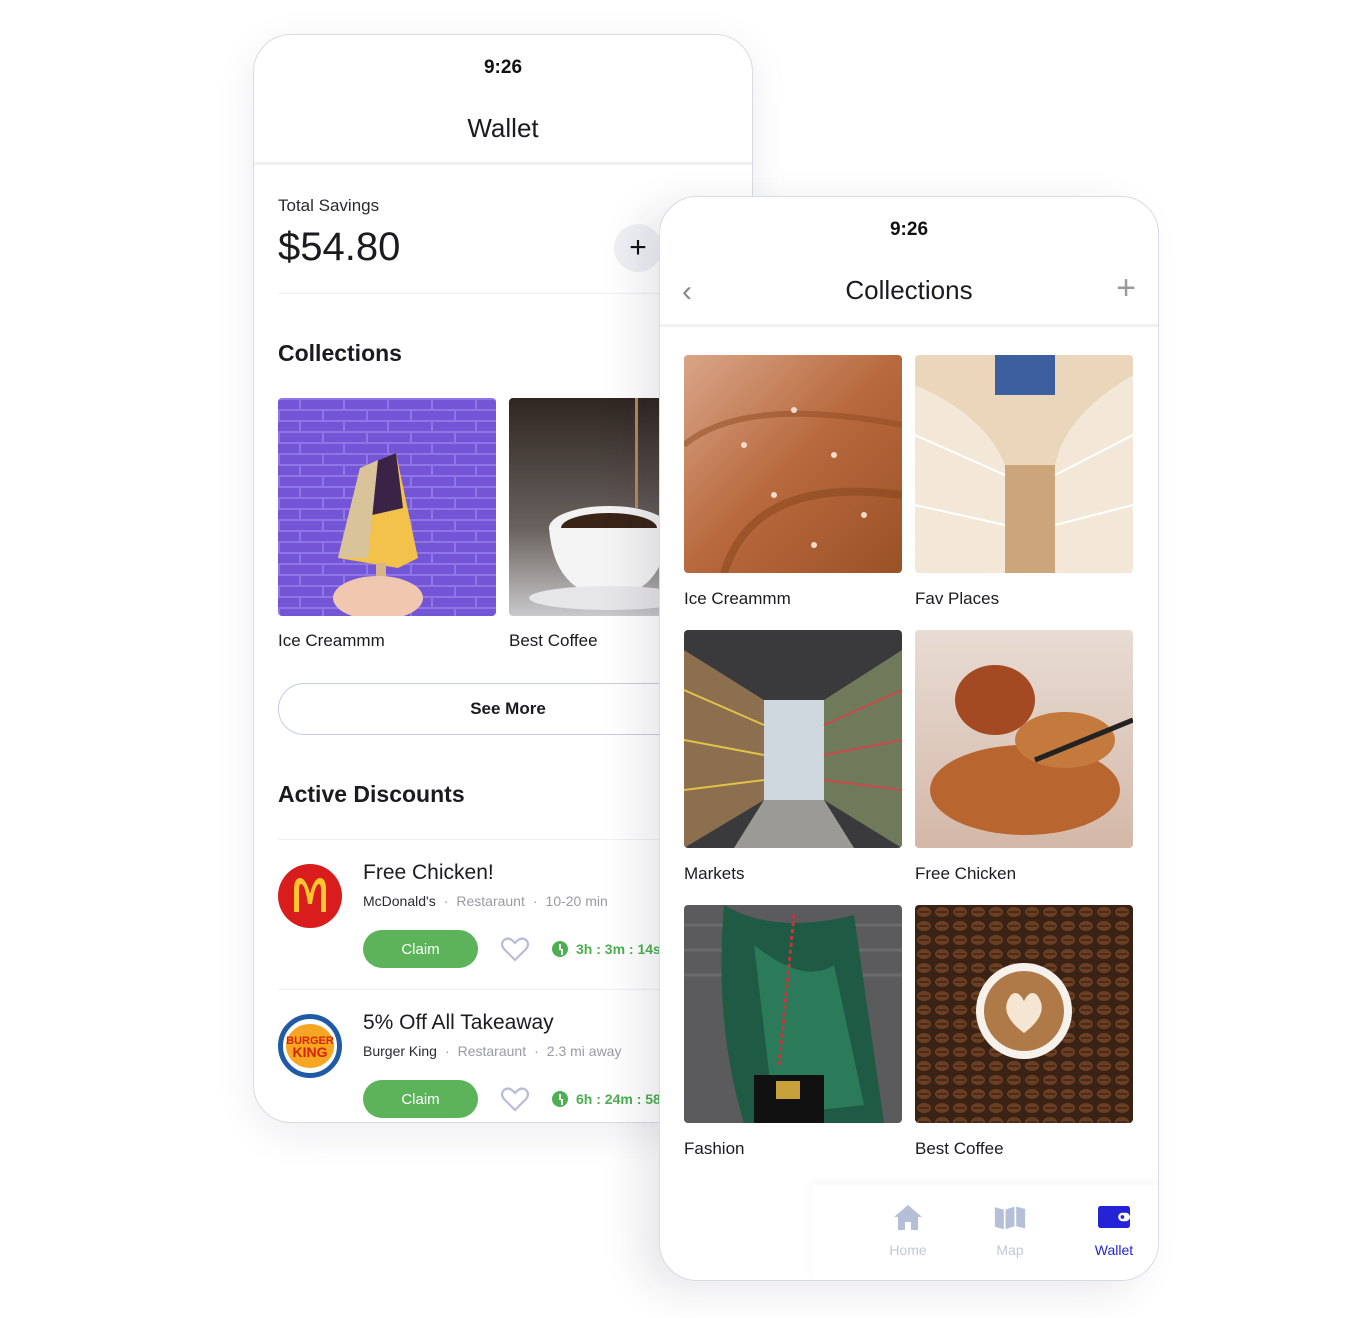 This screenshot has height=1318, width=1361. I want to click on discount-detail: 2.3 mi away, so click(584, 1051).